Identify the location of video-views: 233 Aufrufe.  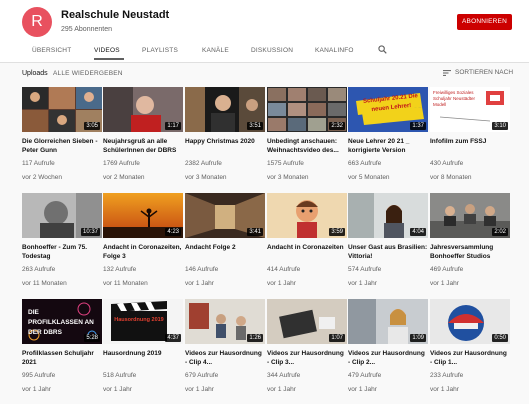
(447, 375).